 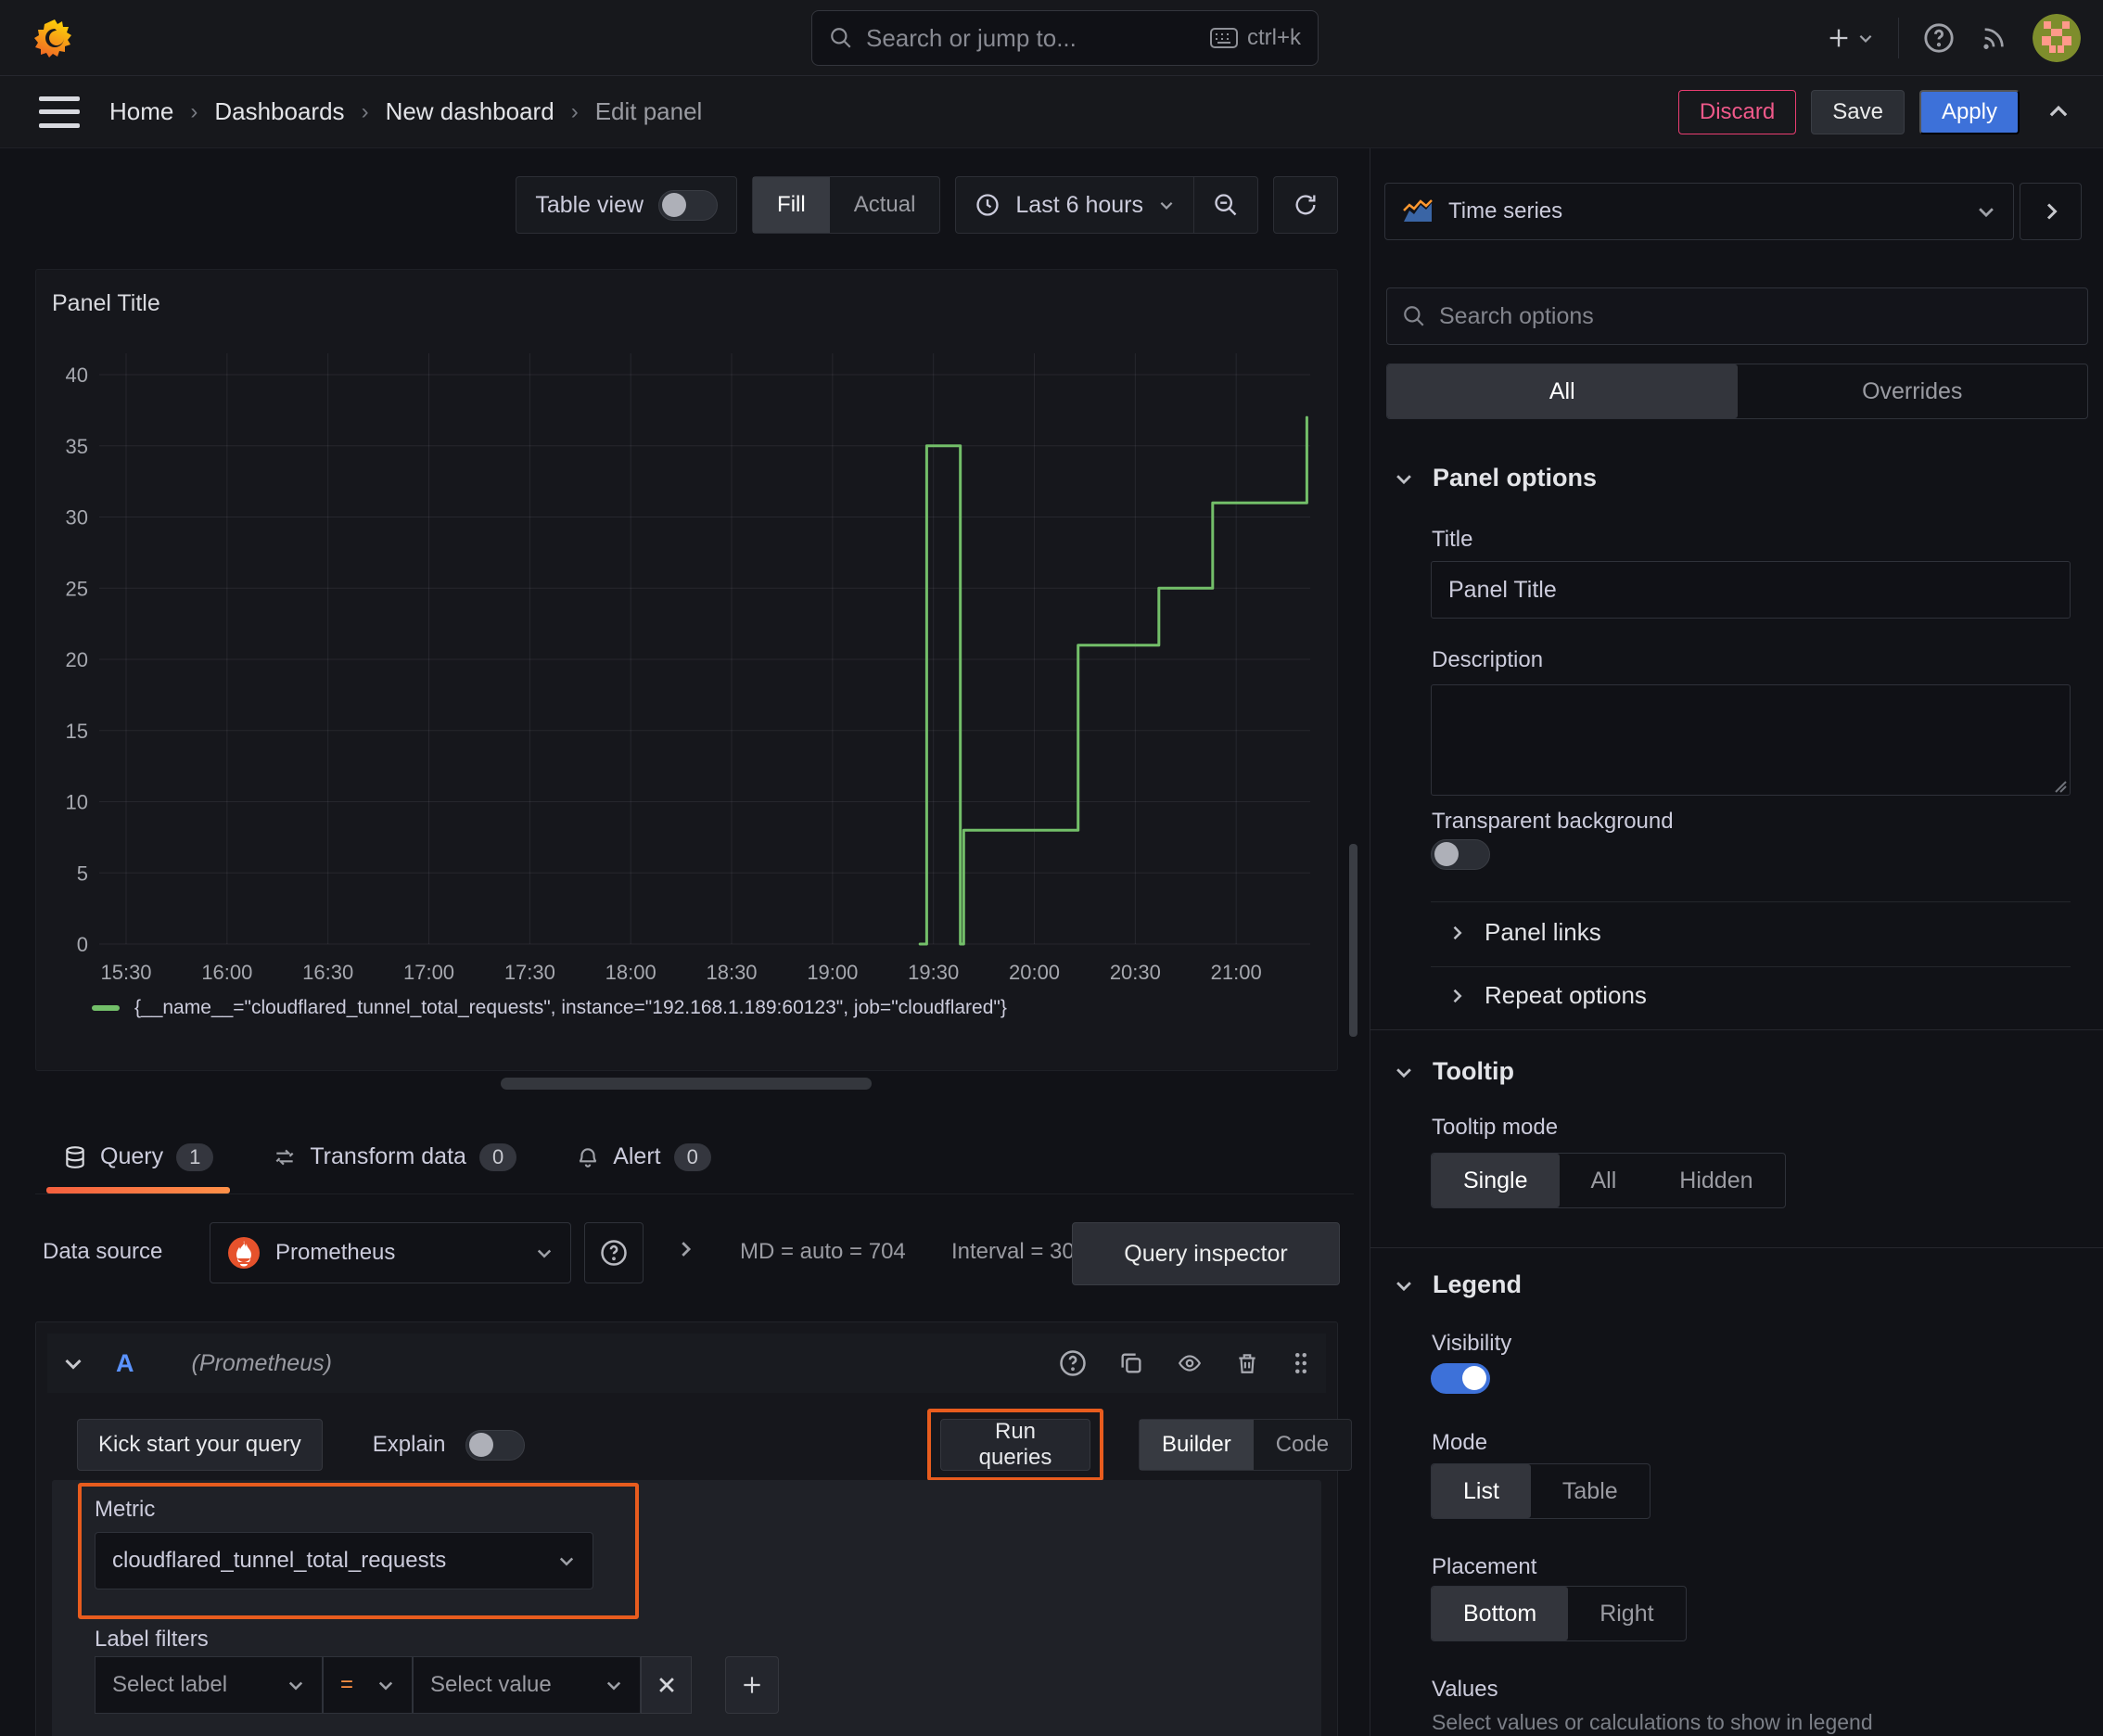 I want to click on label-filters-label: Label filters, so click(x=152, y=1640).